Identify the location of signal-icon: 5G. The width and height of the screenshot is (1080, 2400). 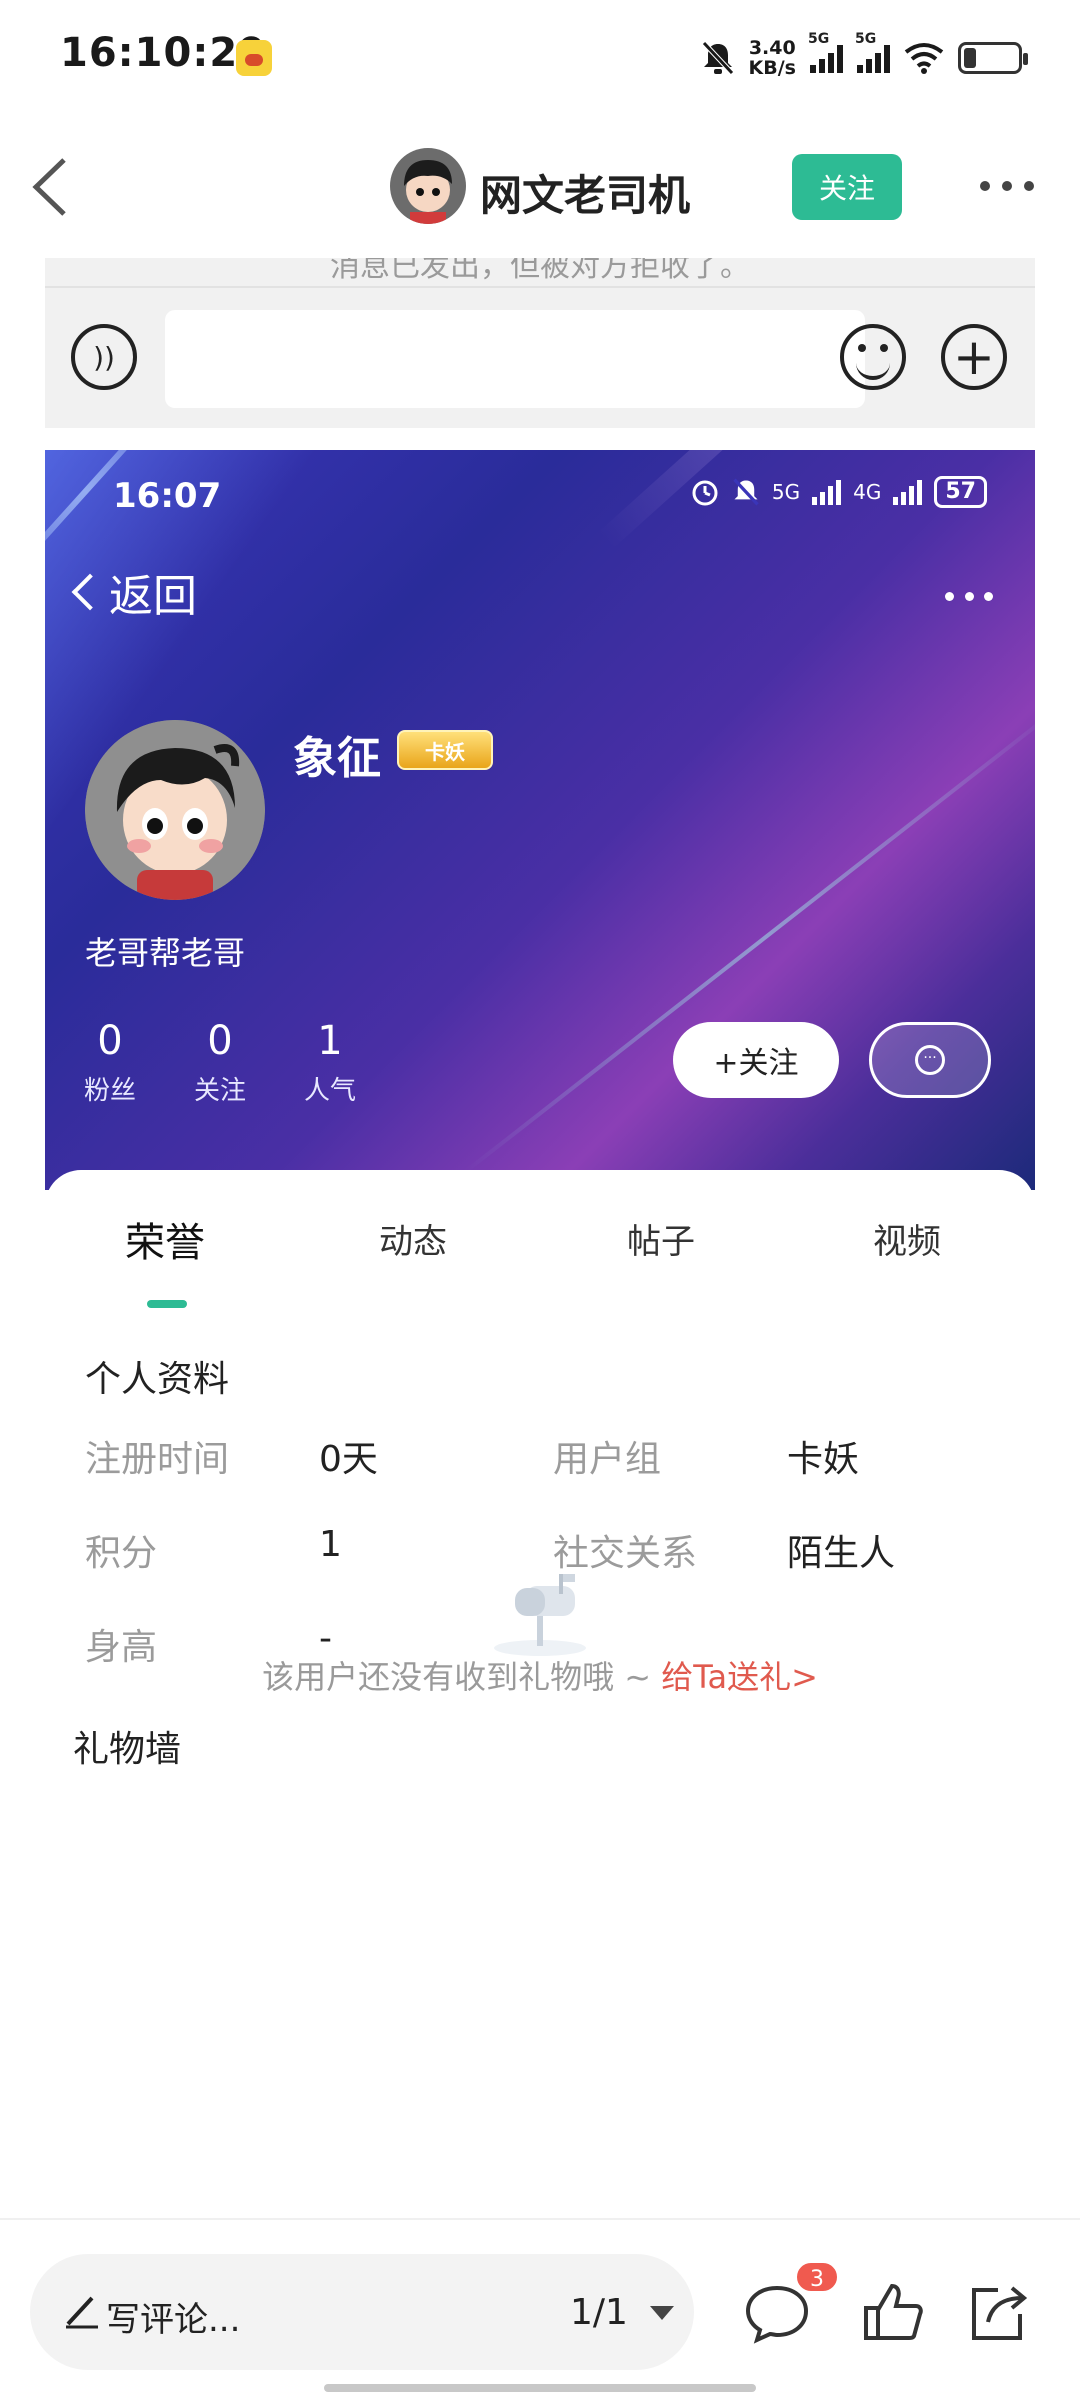
(825, 52).